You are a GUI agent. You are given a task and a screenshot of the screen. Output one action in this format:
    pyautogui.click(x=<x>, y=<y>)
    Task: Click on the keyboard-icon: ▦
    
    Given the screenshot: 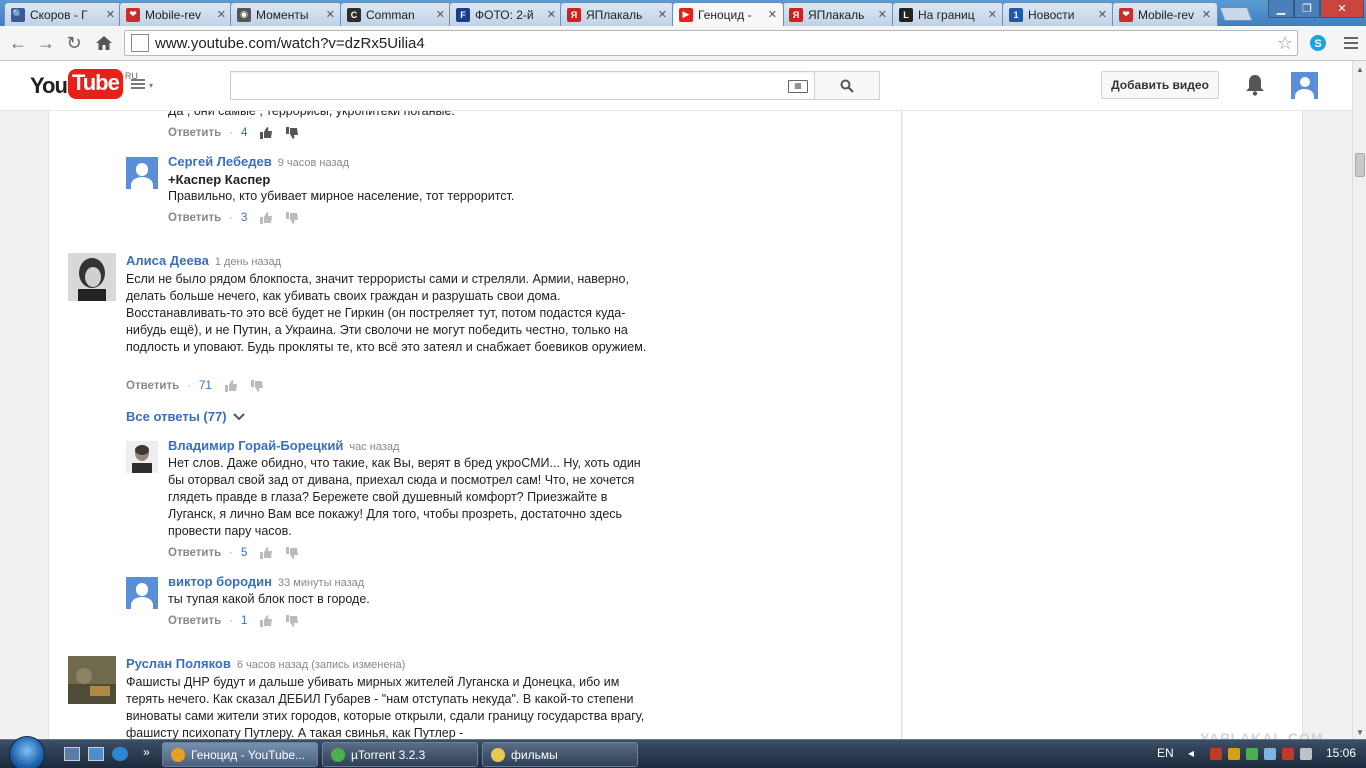 What is the action you would take?
    pyautogui.click(x=798, y=86)
    